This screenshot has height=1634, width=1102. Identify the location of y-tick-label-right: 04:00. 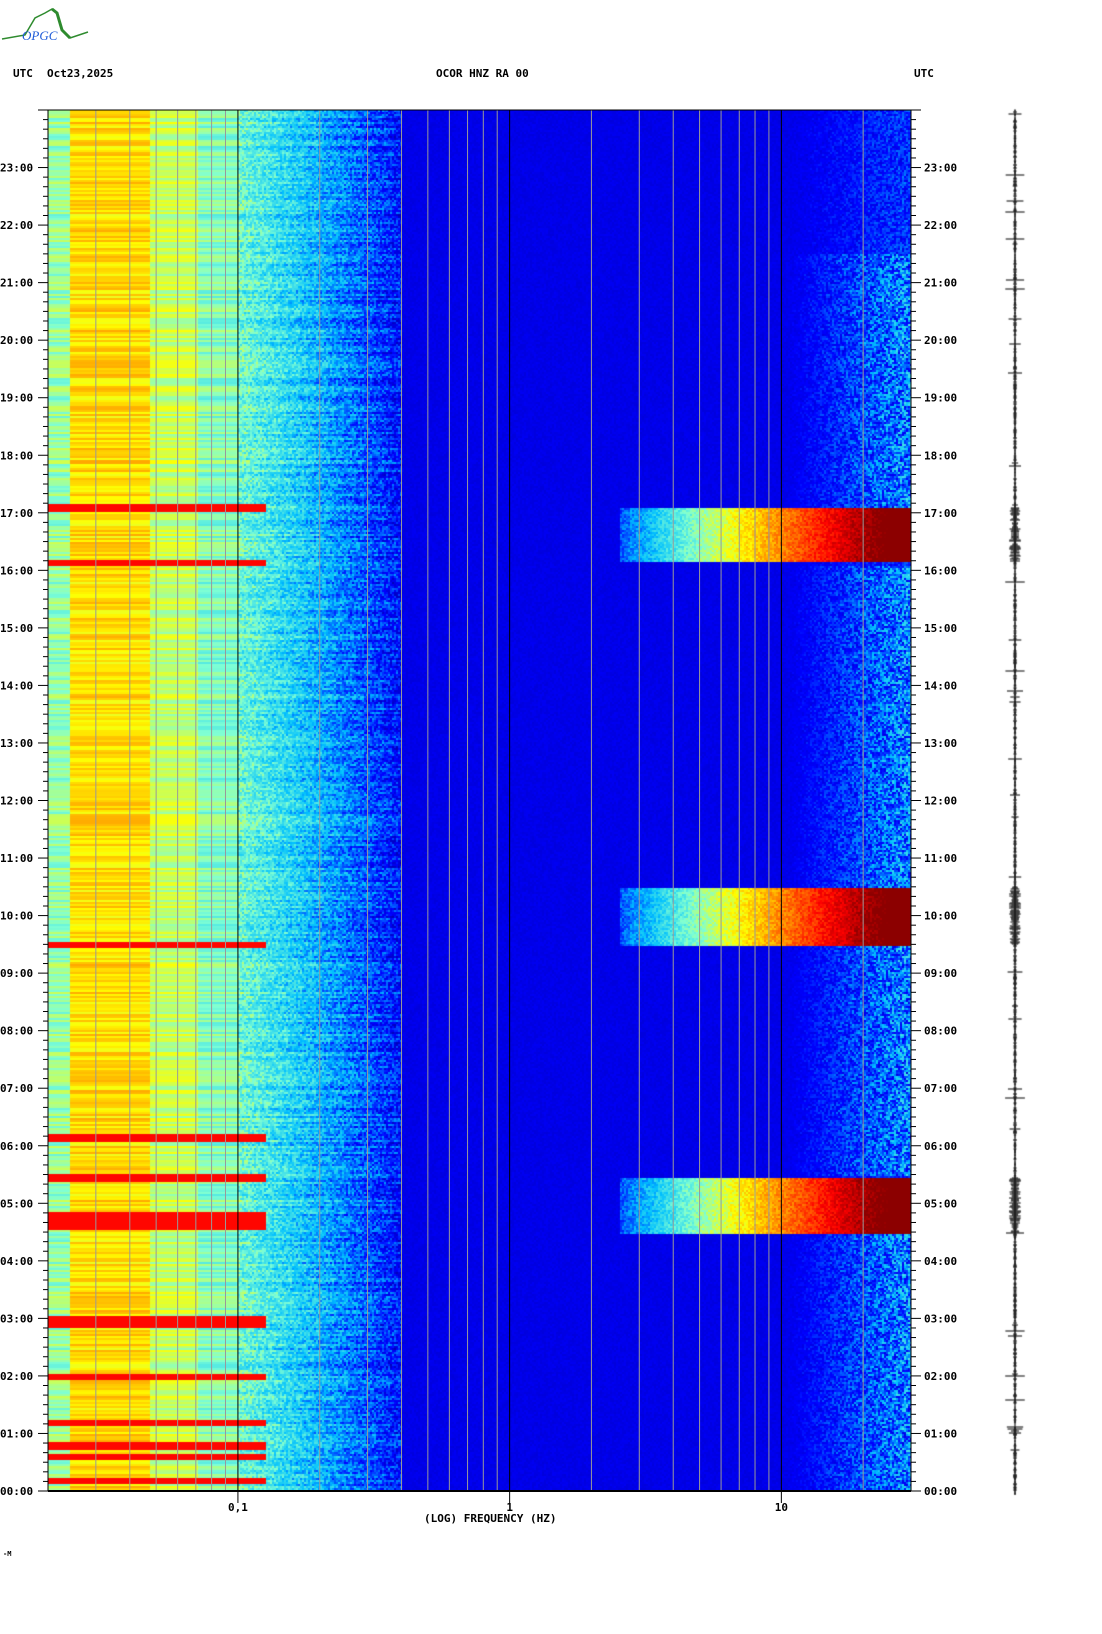
(940, 1261).